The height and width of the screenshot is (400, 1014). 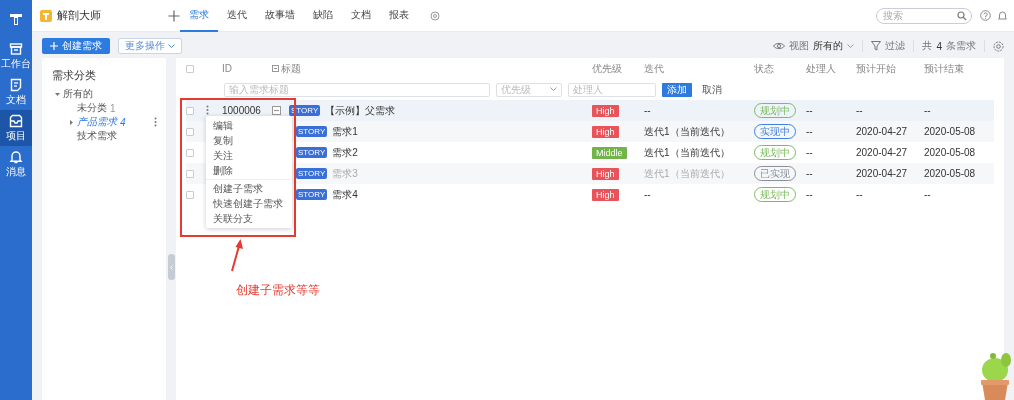 What do you see at coordinates (291, 68) in the screenshot?
I see `column-header: 标题` at bounding box center [291, 68].